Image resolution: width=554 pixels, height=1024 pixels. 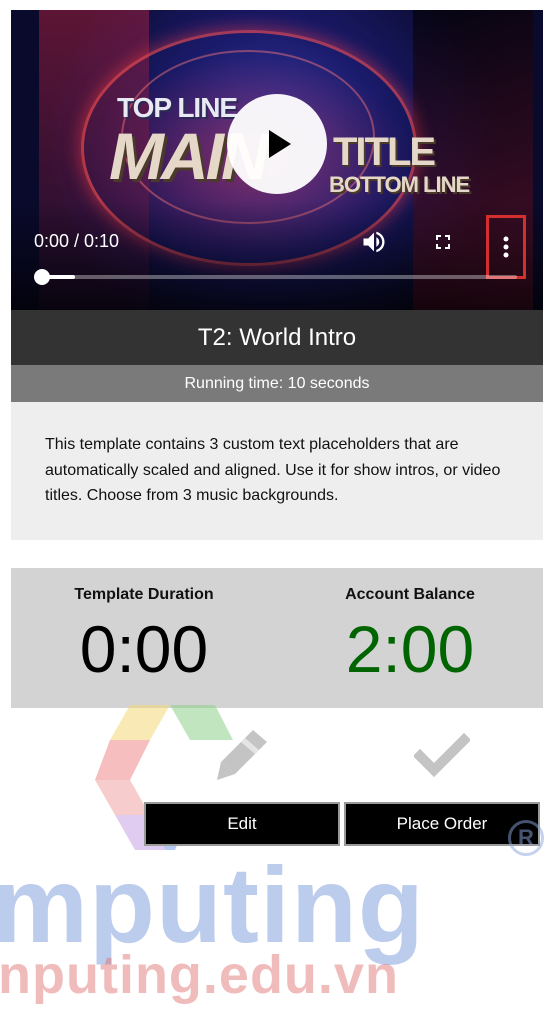 I want to click on template-duration-stat: Template Duration 0:00, so click(x=144, y=634).